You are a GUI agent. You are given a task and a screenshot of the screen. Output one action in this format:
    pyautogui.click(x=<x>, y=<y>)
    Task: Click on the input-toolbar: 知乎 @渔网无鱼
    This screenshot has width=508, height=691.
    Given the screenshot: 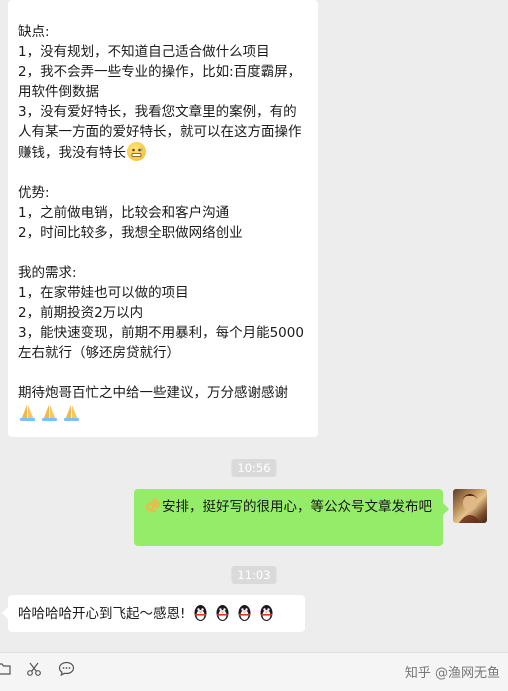 What is the action you would take?
    pyautogui.click(x=254, y=671)
    